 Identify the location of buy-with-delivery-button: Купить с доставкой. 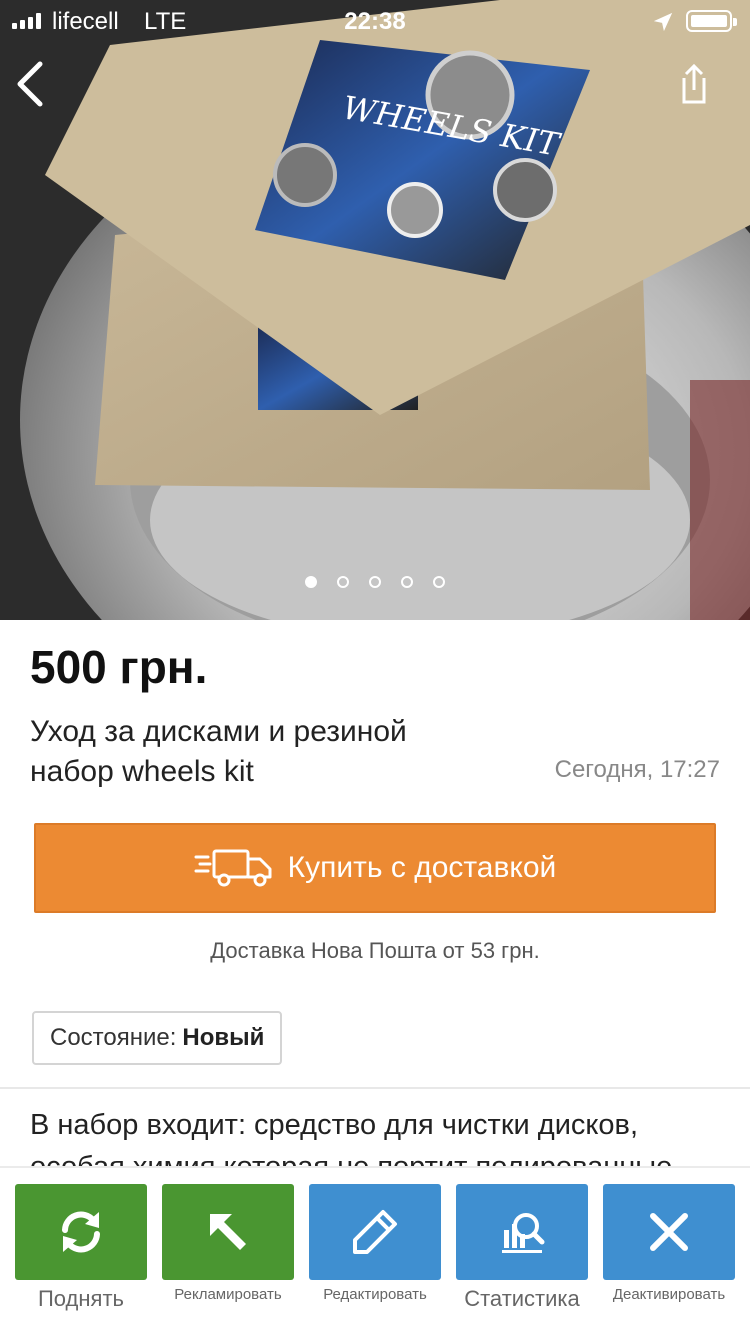
(375, 868).